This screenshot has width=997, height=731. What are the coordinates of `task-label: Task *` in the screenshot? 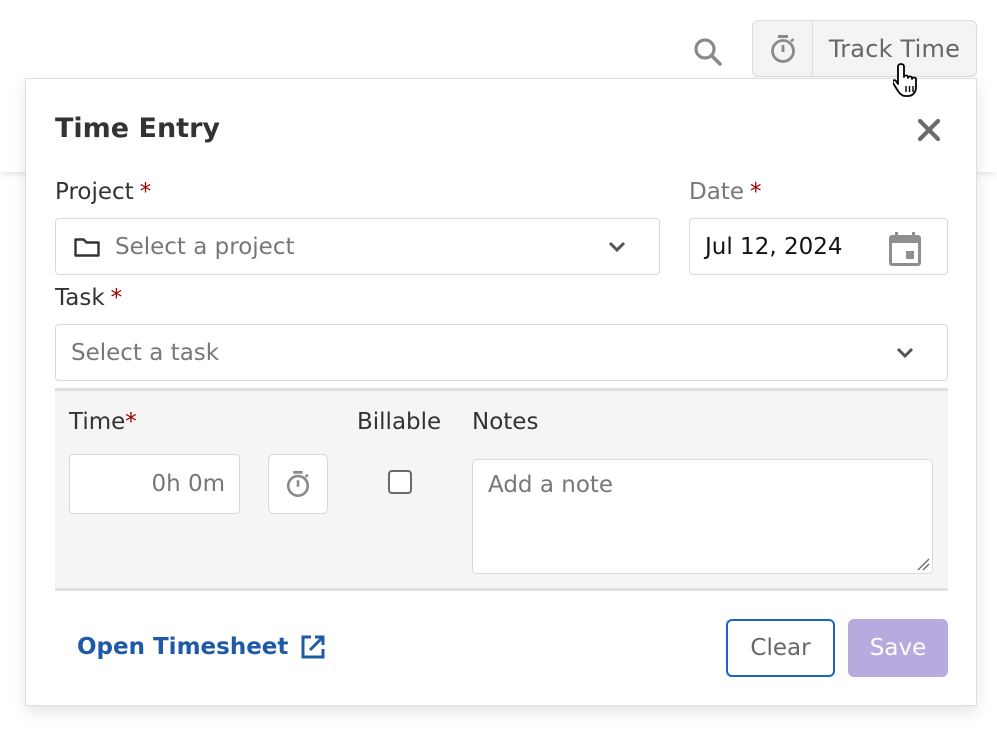 It's located at (88, 298).